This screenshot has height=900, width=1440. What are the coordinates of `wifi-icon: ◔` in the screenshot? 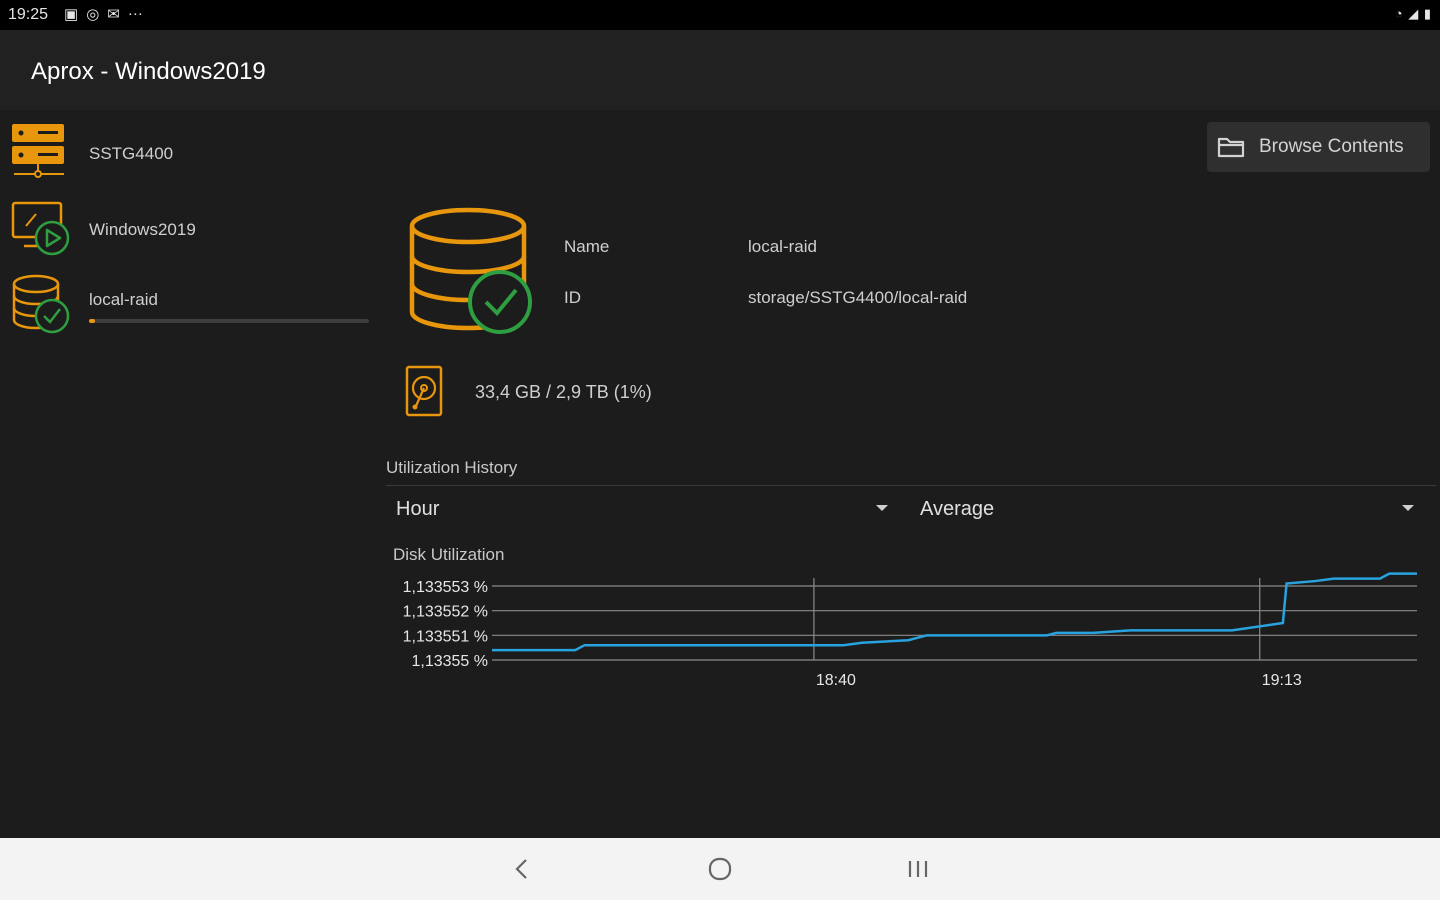 It's located at (1399, 13).